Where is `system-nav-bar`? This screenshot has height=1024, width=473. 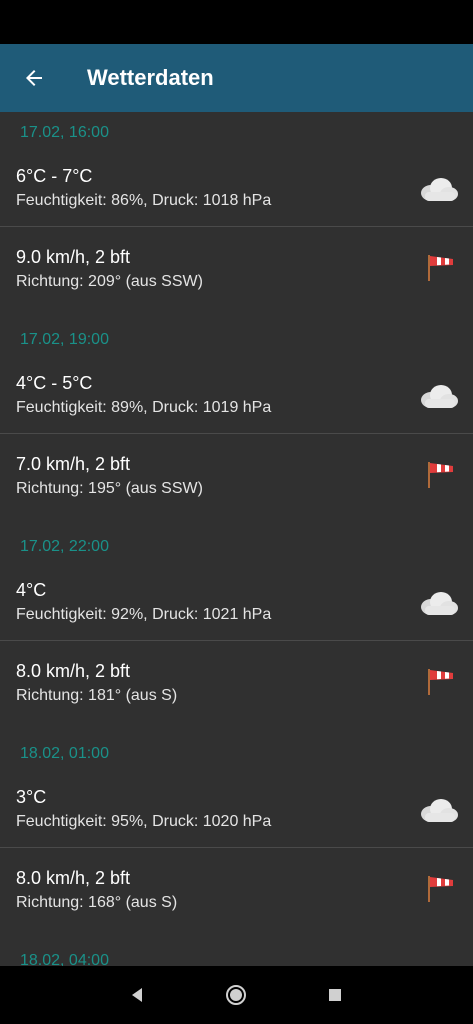
system-nav-bar is located at coordinates (236, 995).